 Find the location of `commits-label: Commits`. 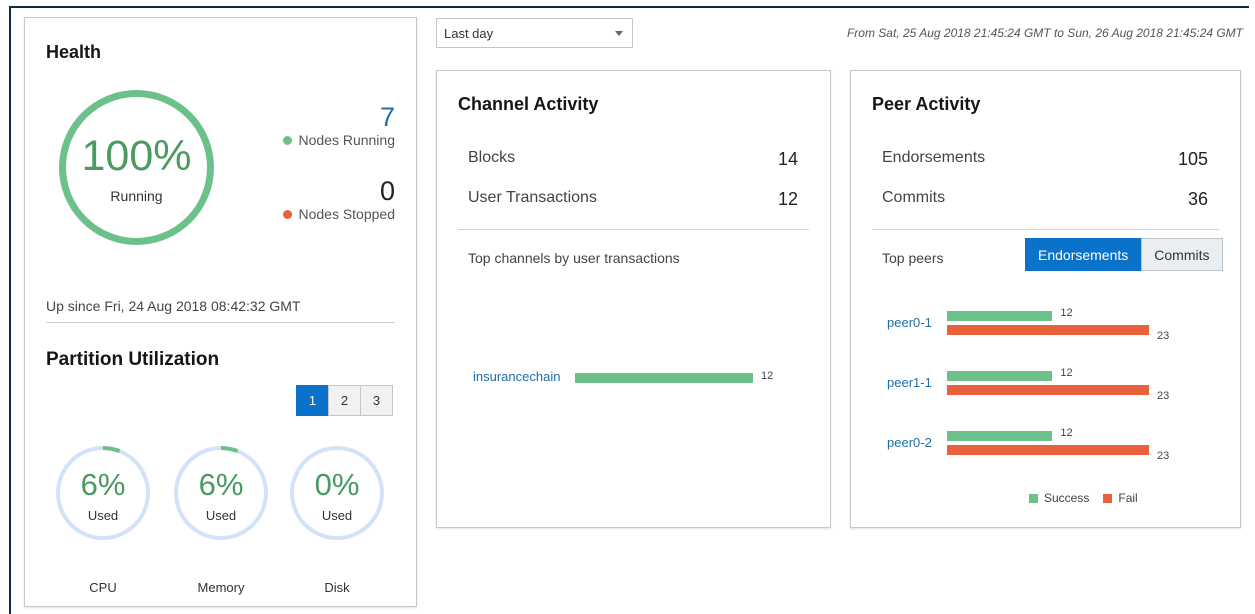

commits-label: Commits is located at coordinates (914, 197).